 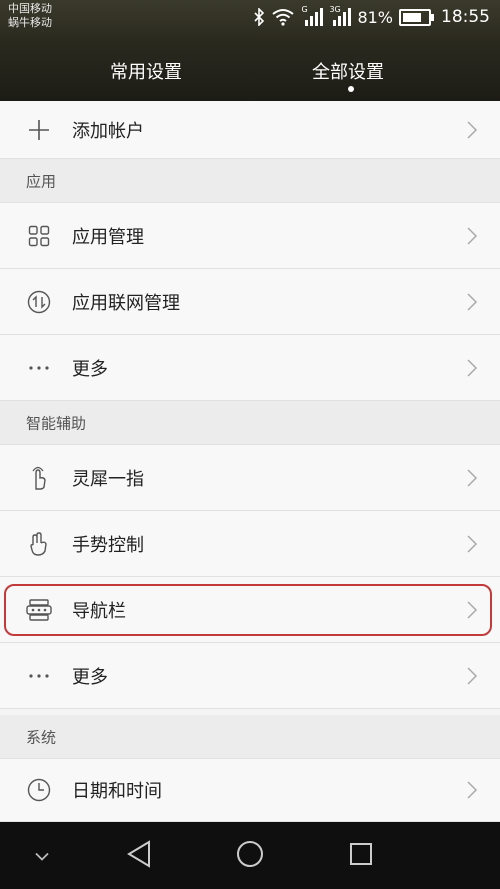 What do you see at coordinates (250, 302) in the screenshot?
I see `list-item-app-network: 应用联网管理` at bounding box center [250, 302].